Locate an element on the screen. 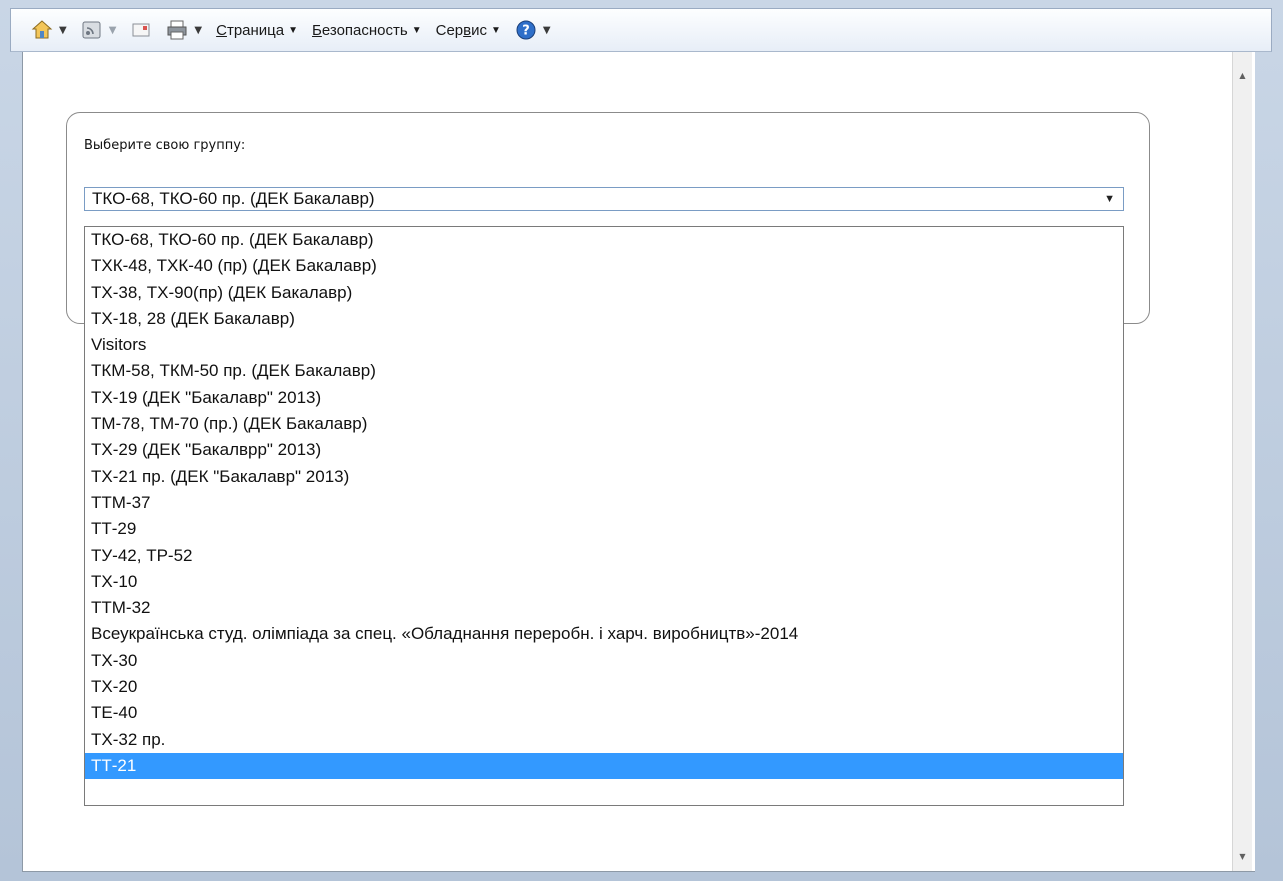  scroll-up-icon: ▲ is located at coordinates (1242, 76).